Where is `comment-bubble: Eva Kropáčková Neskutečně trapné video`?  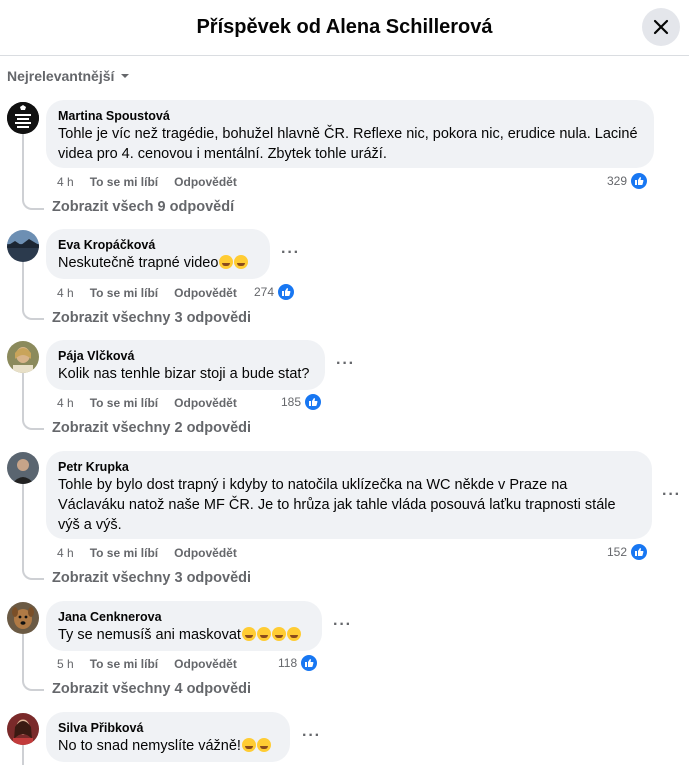 comment-bubble: Eva Kropáčková Neskutečně trapné video is located at coordinates (158, 254).